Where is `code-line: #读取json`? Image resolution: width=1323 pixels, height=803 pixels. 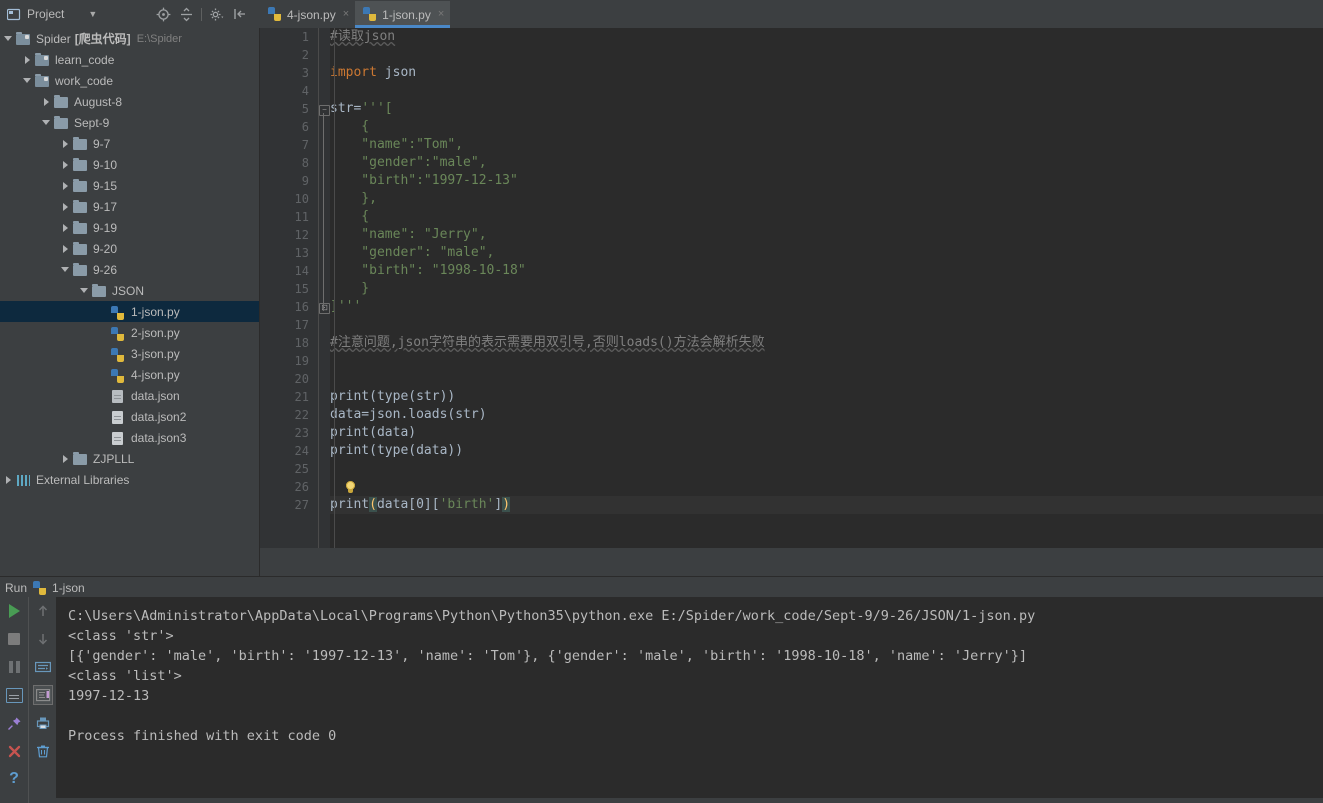 code-line: #读取json is located at coordinates (826, 37).